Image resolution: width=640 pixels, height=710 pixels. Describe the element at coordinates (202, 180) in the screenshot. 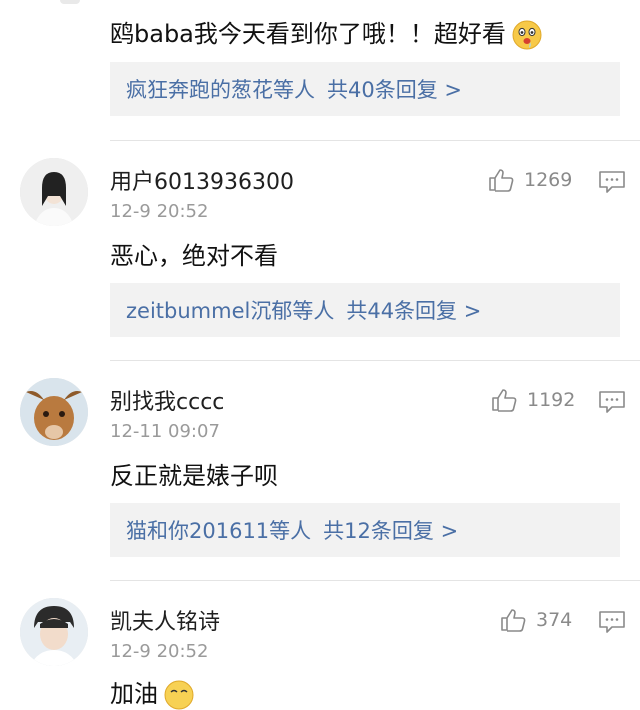

I see `username: 用户6013936300` at that location.